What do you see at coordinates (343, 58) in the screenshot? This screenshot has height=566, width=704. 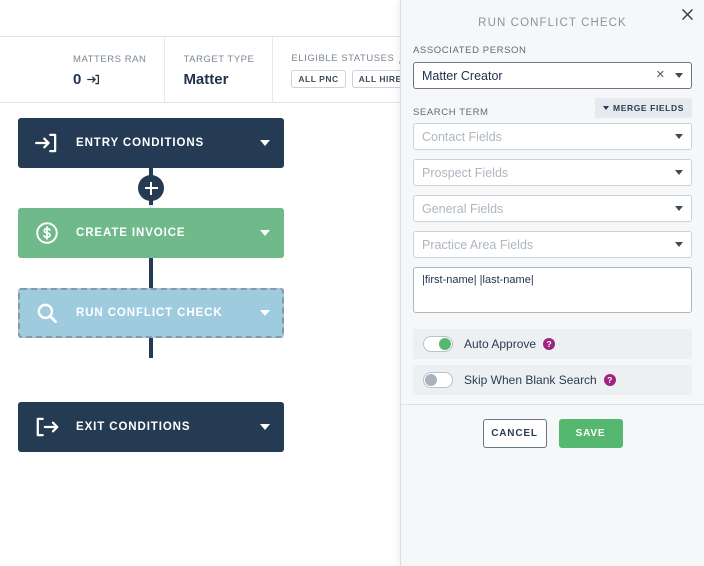 I see `stat-eligible-statuses-label: ELIGIBLE STATUSES` at bounding box center [343, 58].